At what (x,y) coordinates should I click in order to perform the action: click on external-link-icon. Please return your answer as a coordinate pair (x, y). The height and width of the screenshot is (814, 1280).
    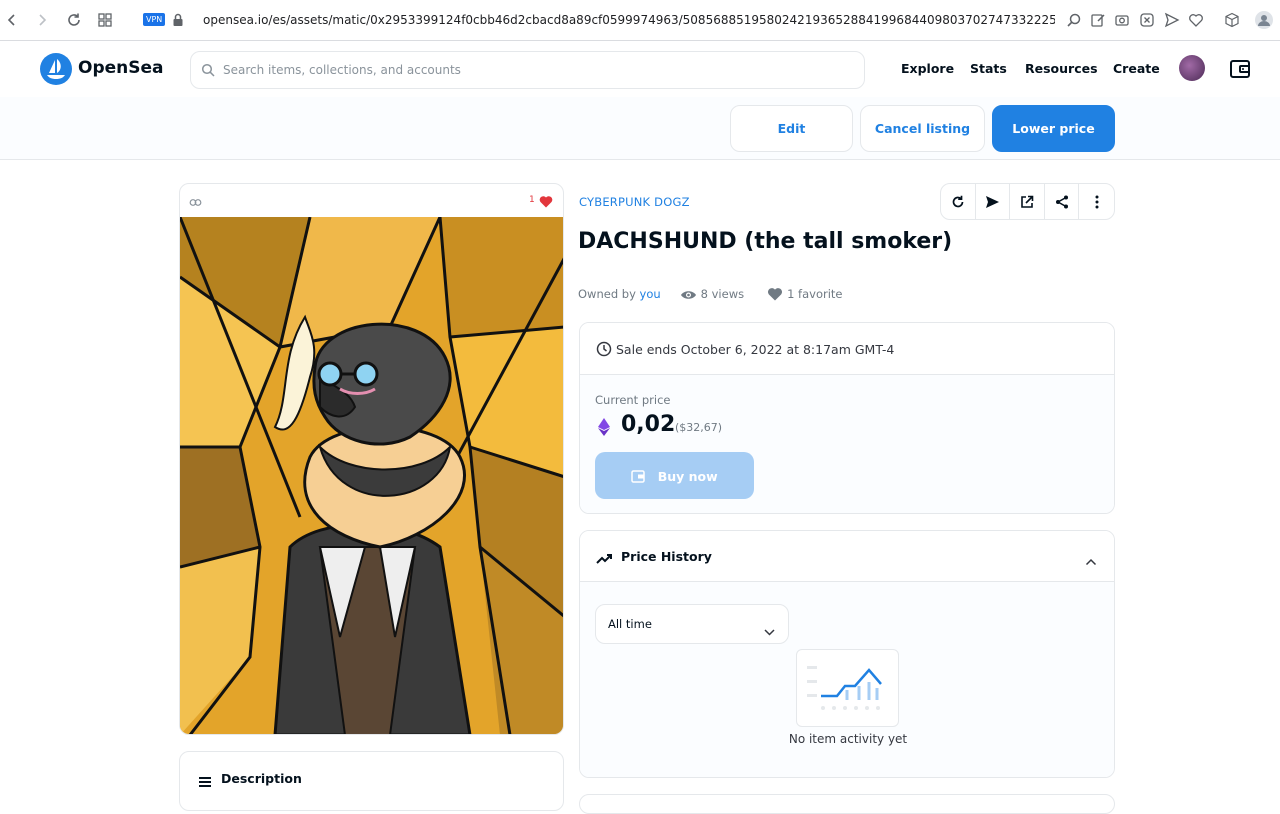
    Looking at the image, I should click on (1027, 201).